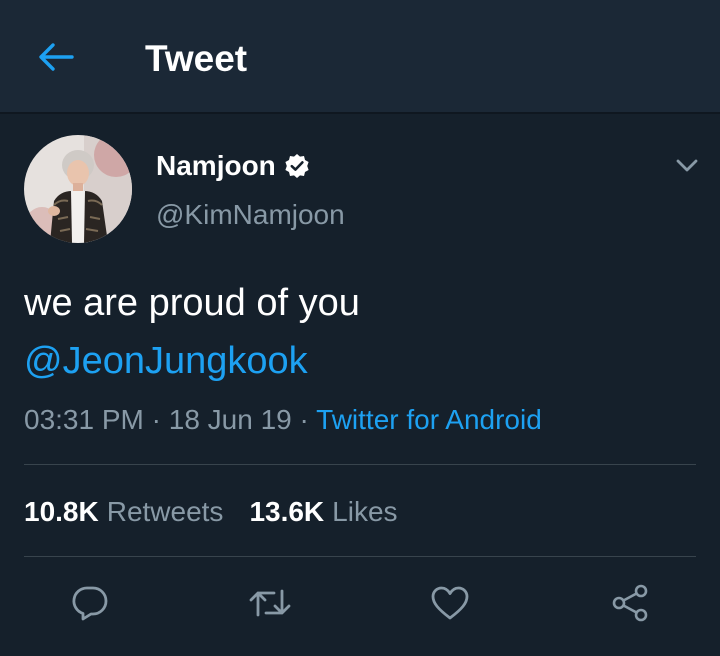 Image resolution: width=720 pixels, height=656 pixels. I want to click on like-button, so click(450, 603).